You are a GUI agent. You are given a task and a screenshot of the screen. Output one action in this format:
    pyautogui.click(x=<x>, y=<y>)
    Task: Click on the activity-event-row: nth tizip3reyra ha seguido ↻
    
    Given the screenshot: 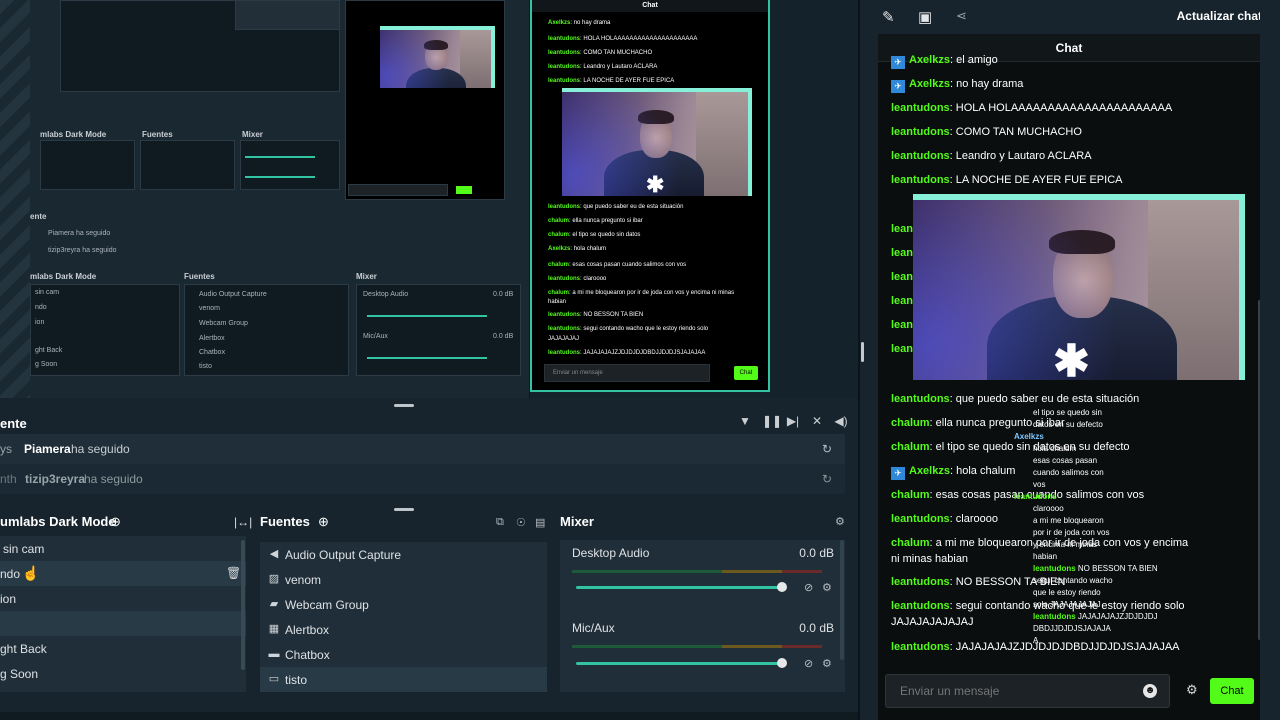 What is the action you would take?
    pyautogui.click(x=422, y=479)
    